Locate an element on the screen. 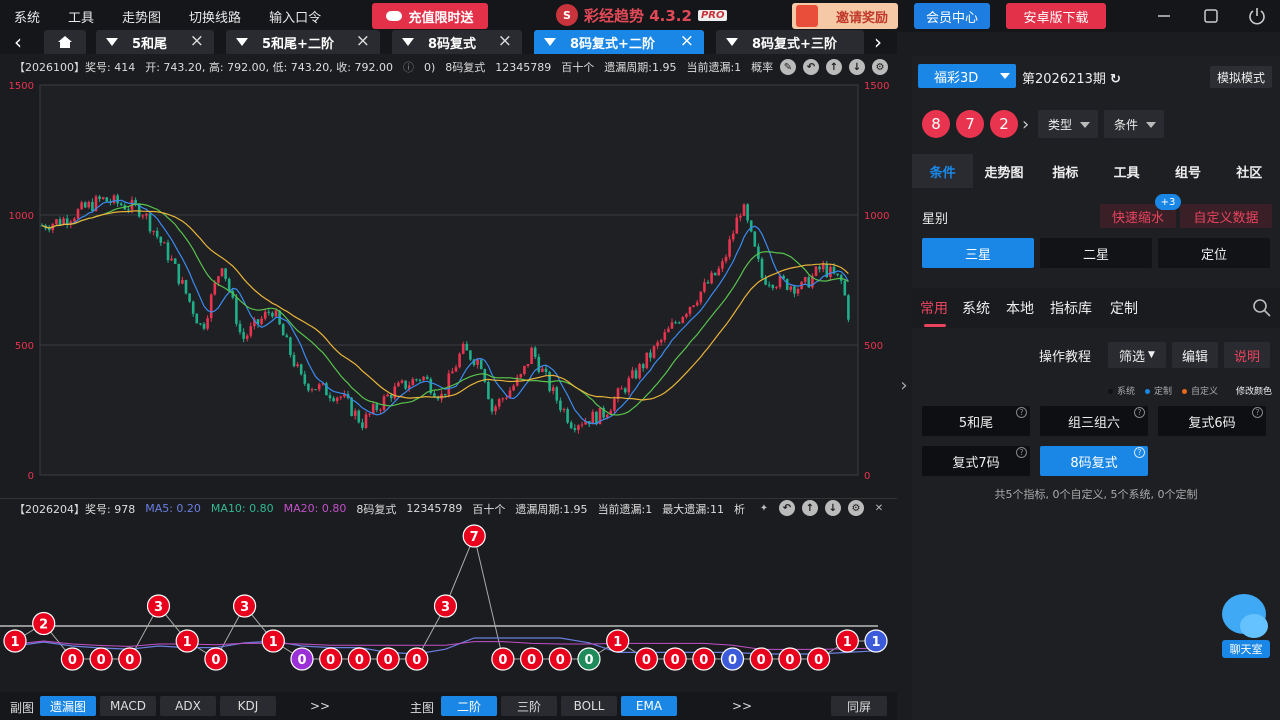 The image size is (1280, 720). star-2-button: 二星 is located at coordinates (1096, 253).